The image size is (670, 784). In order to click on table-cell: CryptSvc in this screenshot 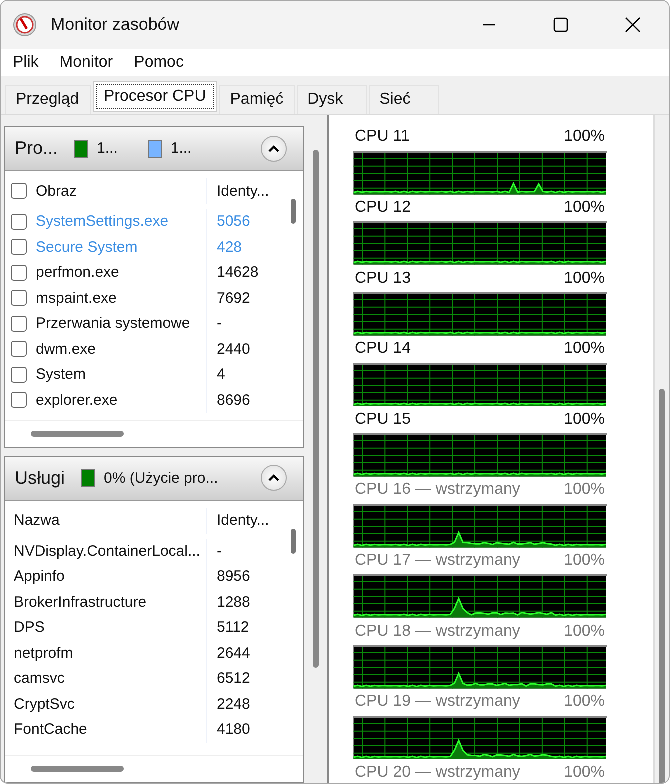, I will do `click(44, 704)`.